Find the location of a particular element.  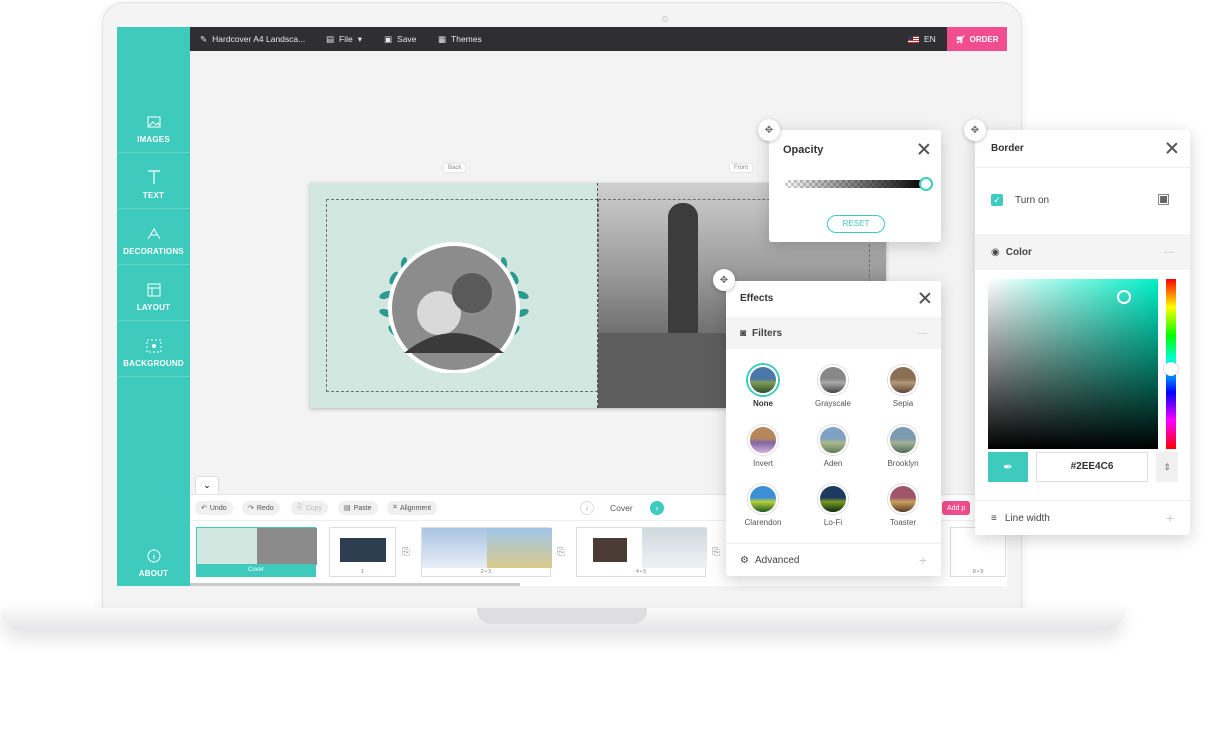

color-section-header: ◉ Color — is located at coordinates (1082, 252).